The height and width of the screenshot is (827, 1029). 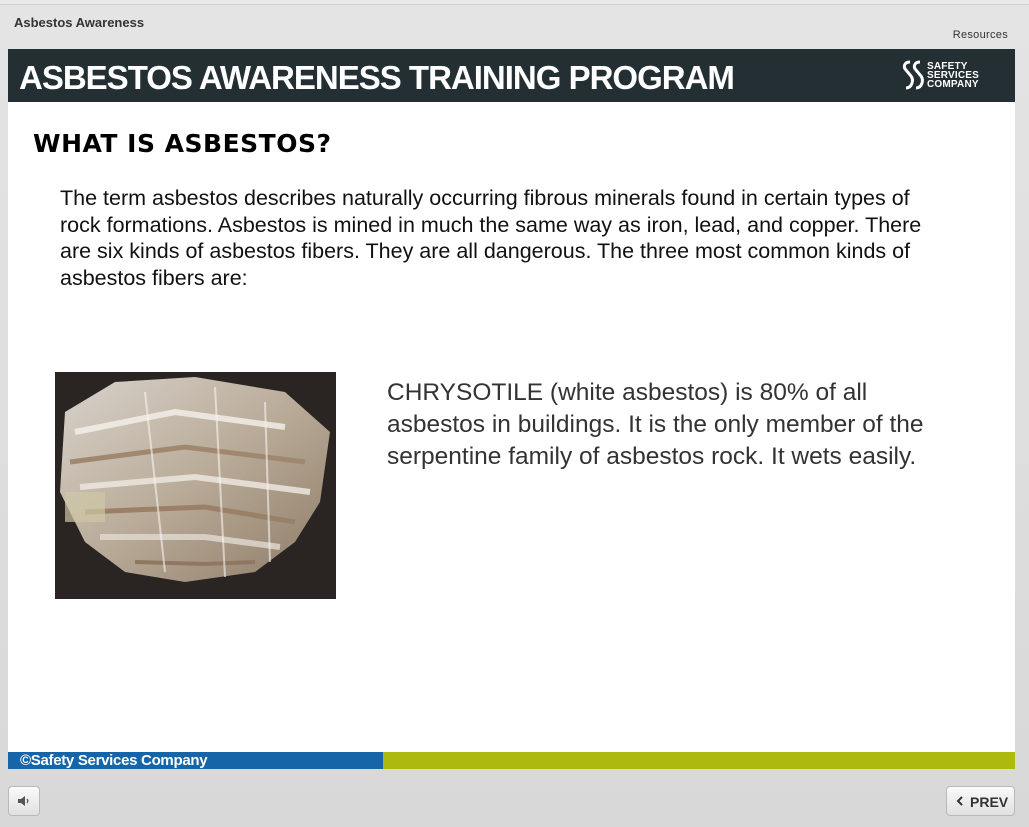 I want to click on mineral-image, so click(x=195, y=485).